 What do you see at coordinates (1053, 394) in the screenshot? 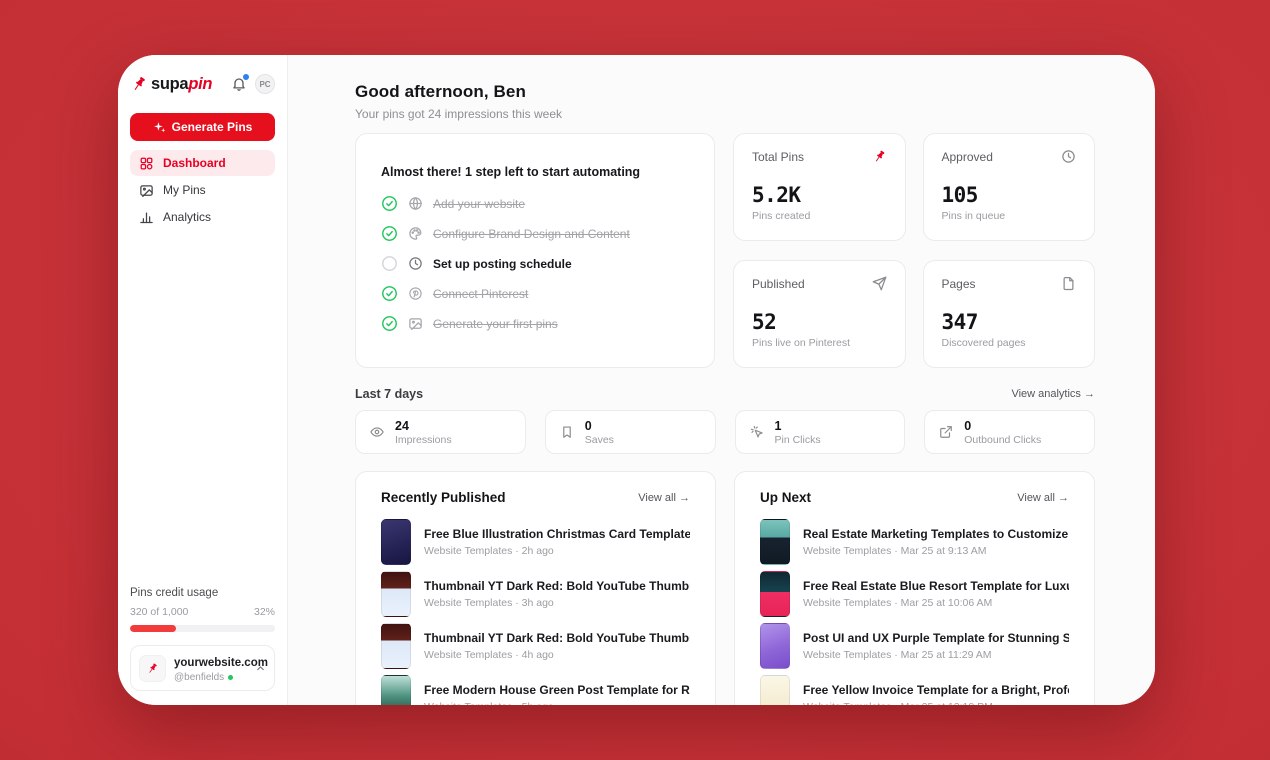
I see `view-analytics-link: View analytics →` at bounding box center [1053, 394].